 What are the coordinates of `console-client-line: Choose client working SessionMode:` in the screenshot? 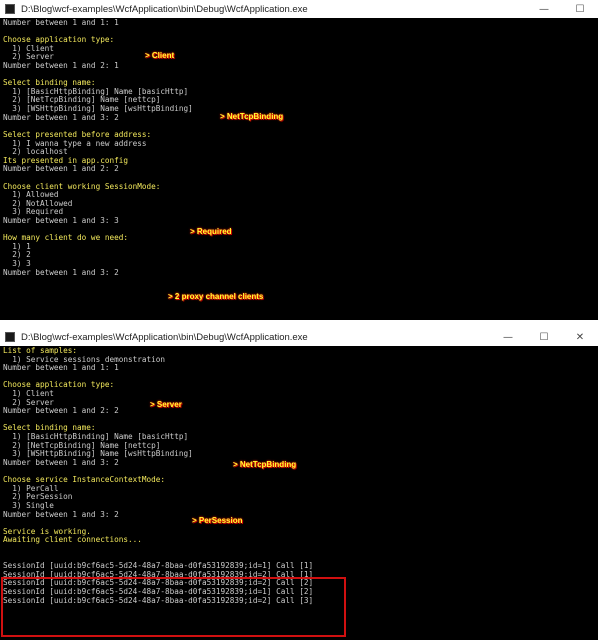 It's located at (82, 186).